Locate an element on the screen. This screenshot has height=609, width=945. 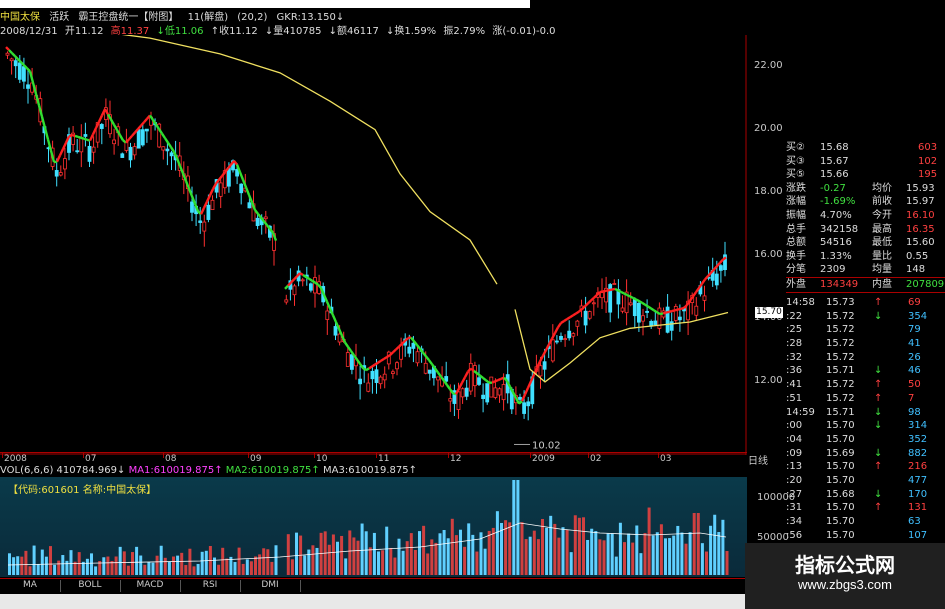
quote-cell: 4.70% is located at coordinates (836, 215).